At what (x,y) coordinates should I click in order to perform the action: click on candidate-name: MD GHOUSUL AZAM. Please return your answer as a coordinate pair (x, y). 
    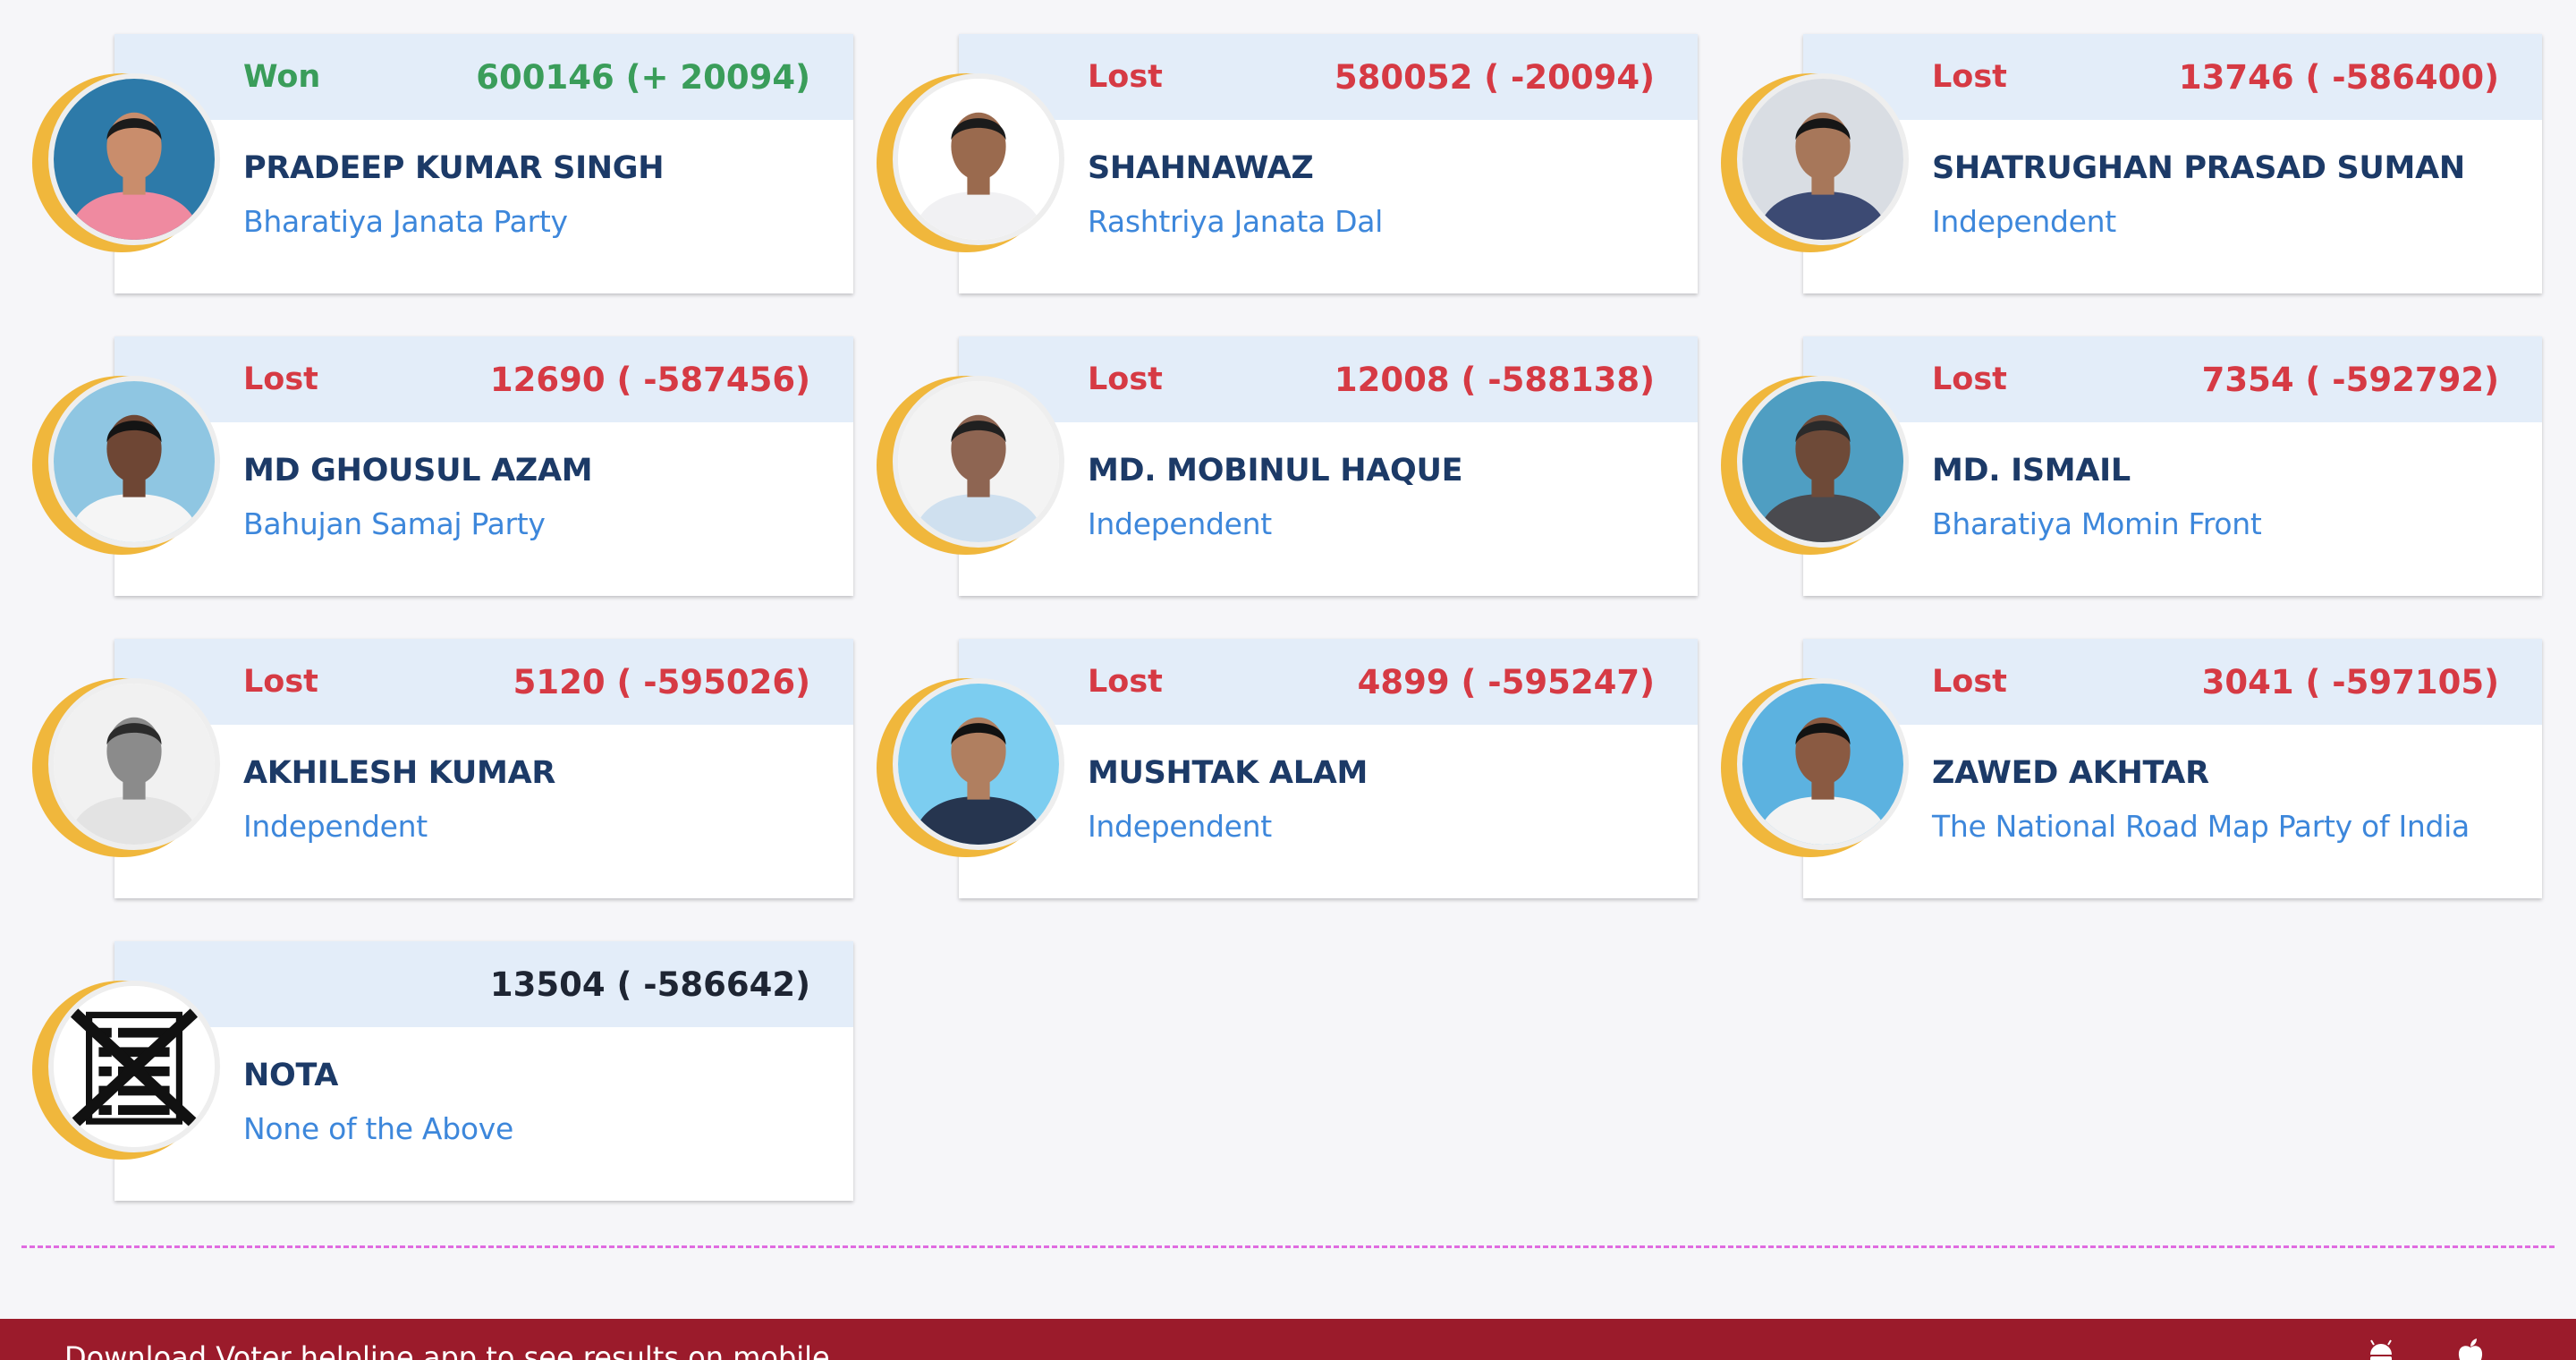
    Looking at the image, I should click on (418, 471).